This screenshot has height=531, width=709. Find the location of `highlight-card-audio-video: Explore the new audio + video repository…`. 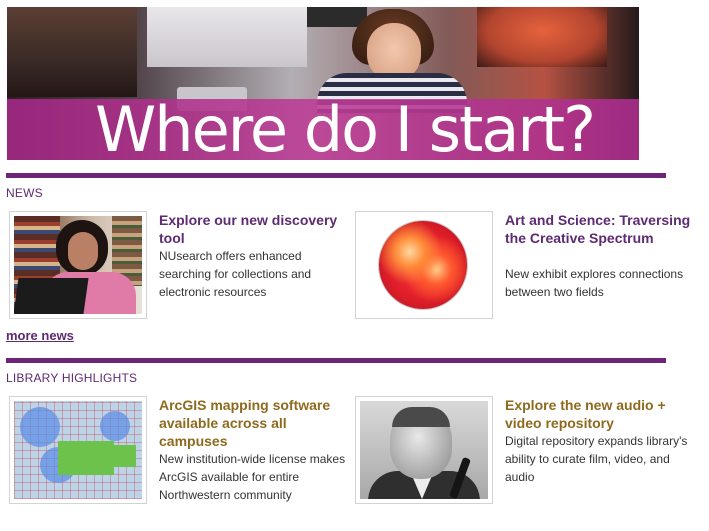

highlight-card-audio-video: Explore the new audio + video repository… is located at coordinates (521, 451).